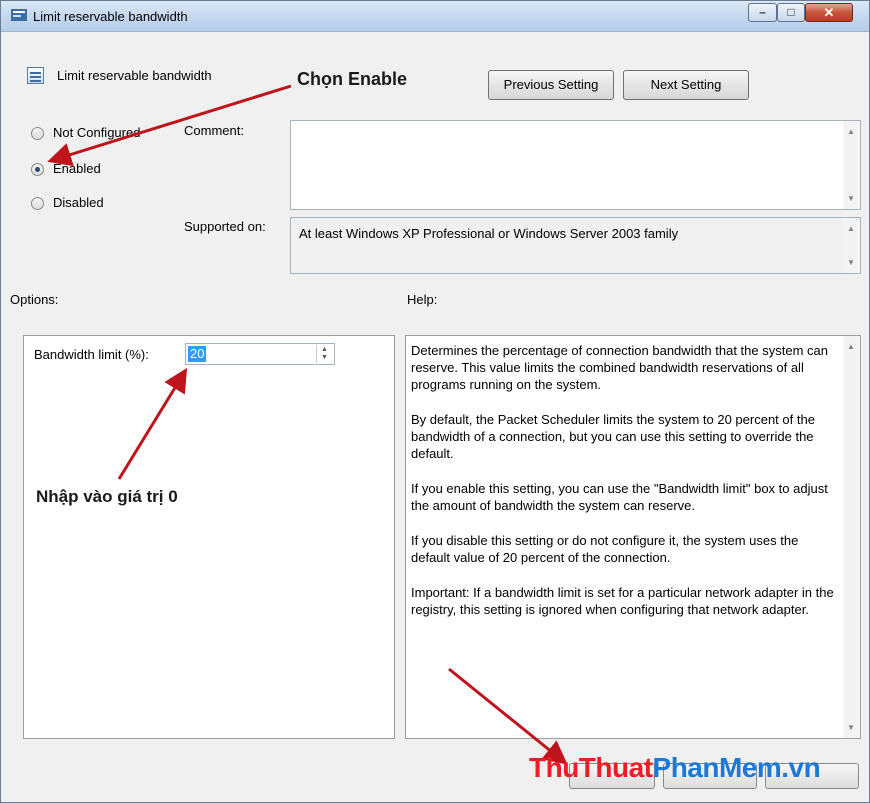  Describe the element at coordinates (152, 423) in the screenshot. I see `arrow-to-bandwidth` at that location.